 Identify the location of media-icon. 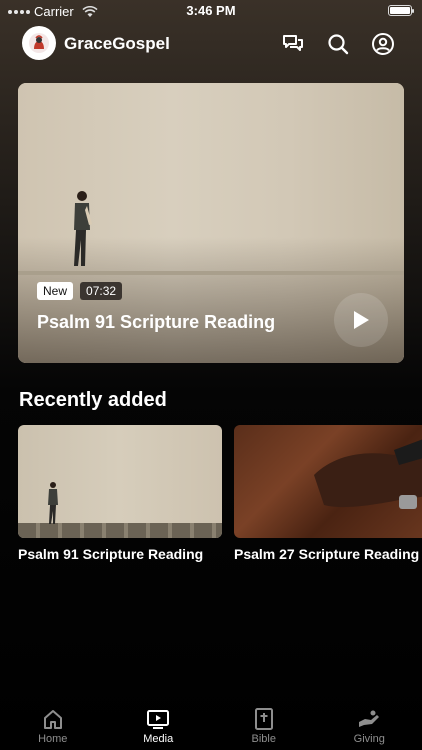
(158, 719).